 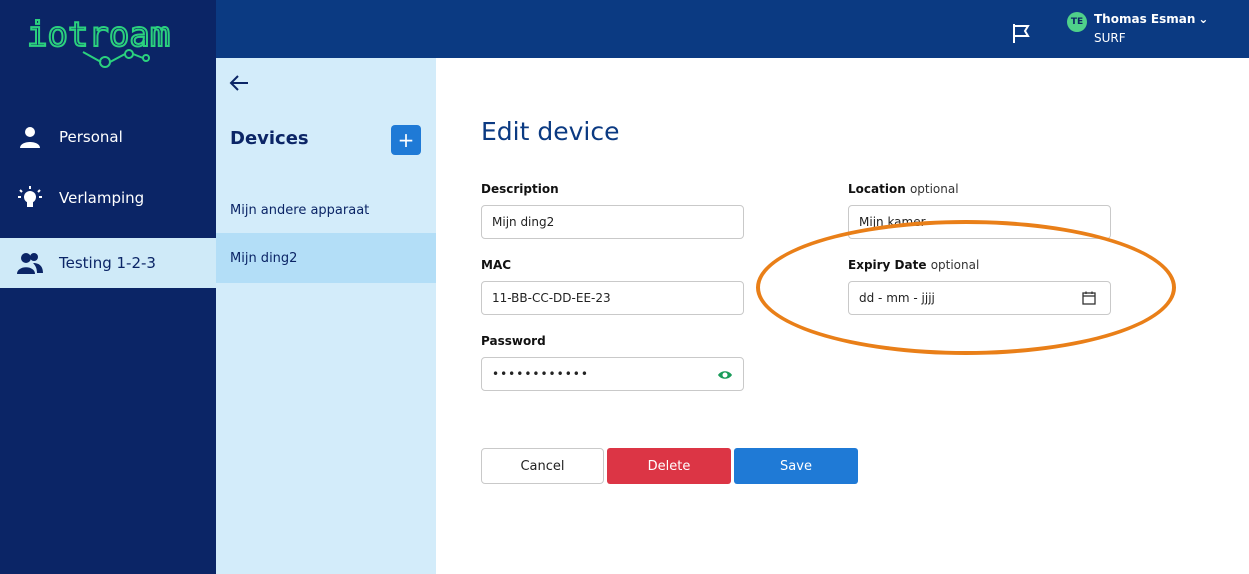 What do you see at coordinates (542, 466) in the screenshot?
I see `cancel-button: Cancel` at bounding box center [542, 466].